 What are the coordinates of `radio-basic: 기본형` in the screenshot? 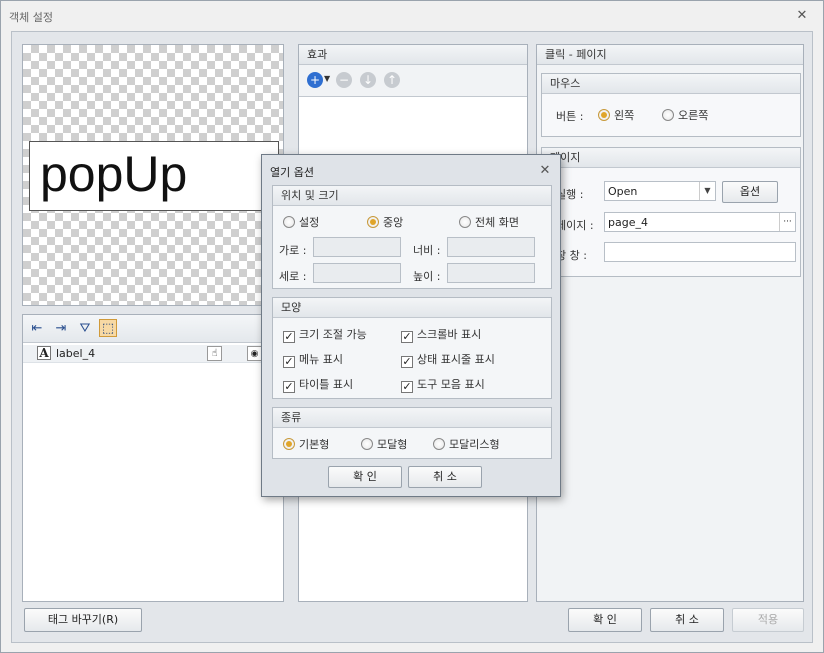 It's located at (306, 444).